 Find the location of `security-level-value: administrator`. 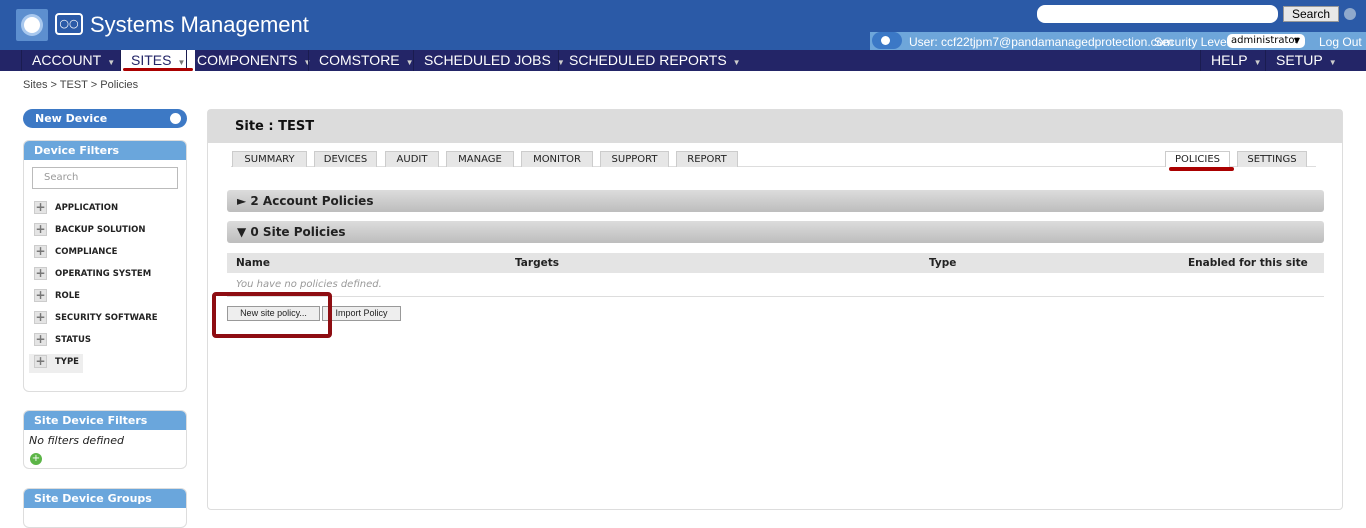

security-level-value: administrator is located at coordinates (1265, 40).